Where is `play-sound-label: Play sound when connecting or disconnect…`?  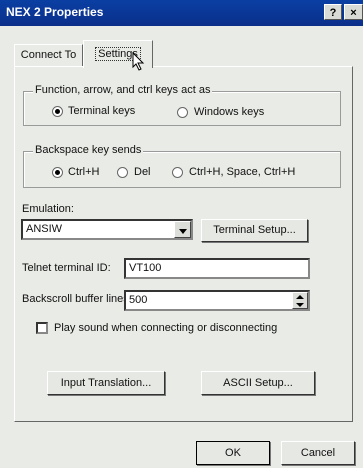
play-sound-label: Play sound when connecting or disconnect… is located at coordinates (165, 328).